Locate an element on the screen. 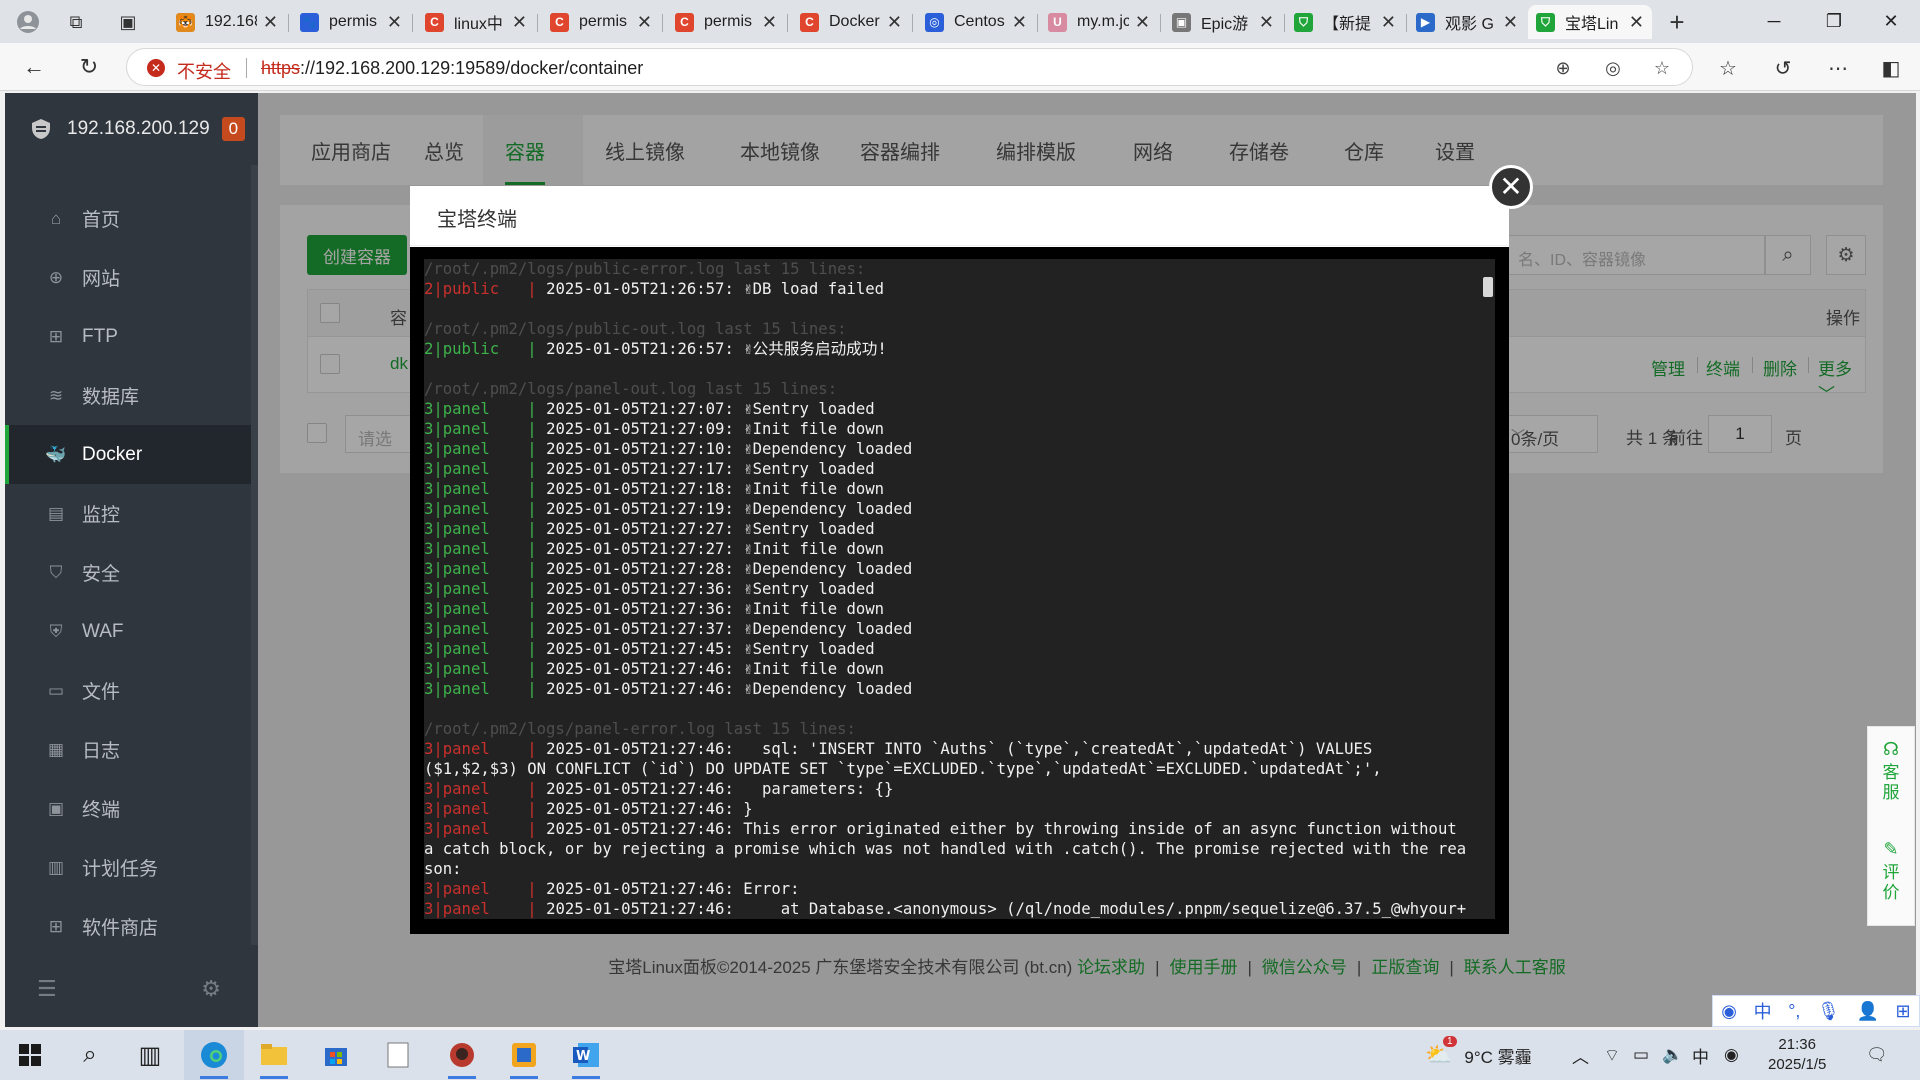 This screenshot has height=1080, width=1920. input-lang: 中 is located at coordinates (1700, 1055).